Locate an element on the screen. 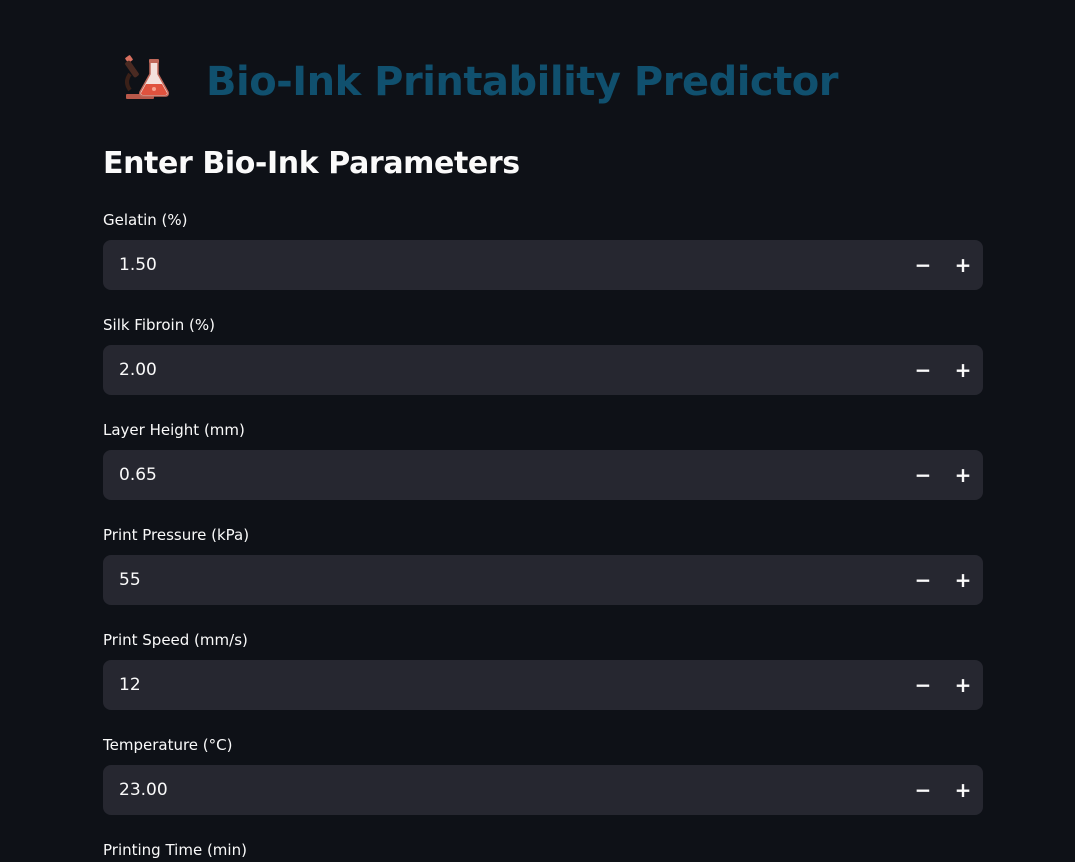 The height and width of the screenshot is (862, 1075). field-label: Silk Fibroin (%) is located at coordinates (159, 325).